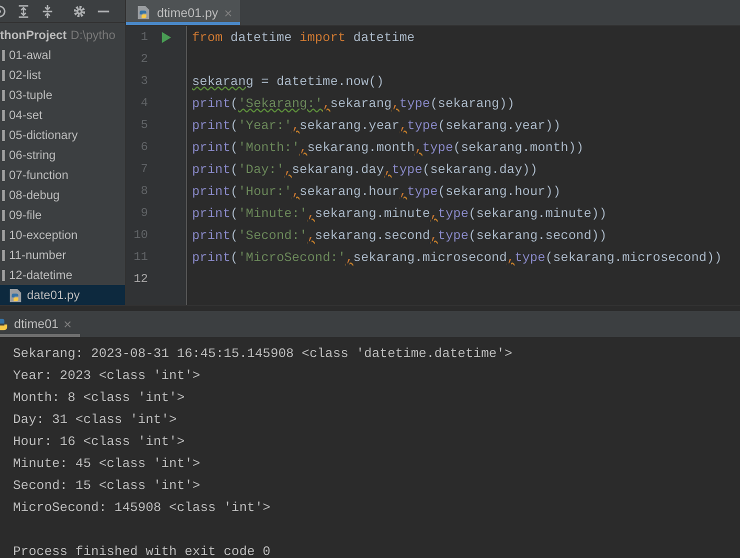 The image size is (740, 558). I want to click on tree-item: 07-function, so click(62, 175).